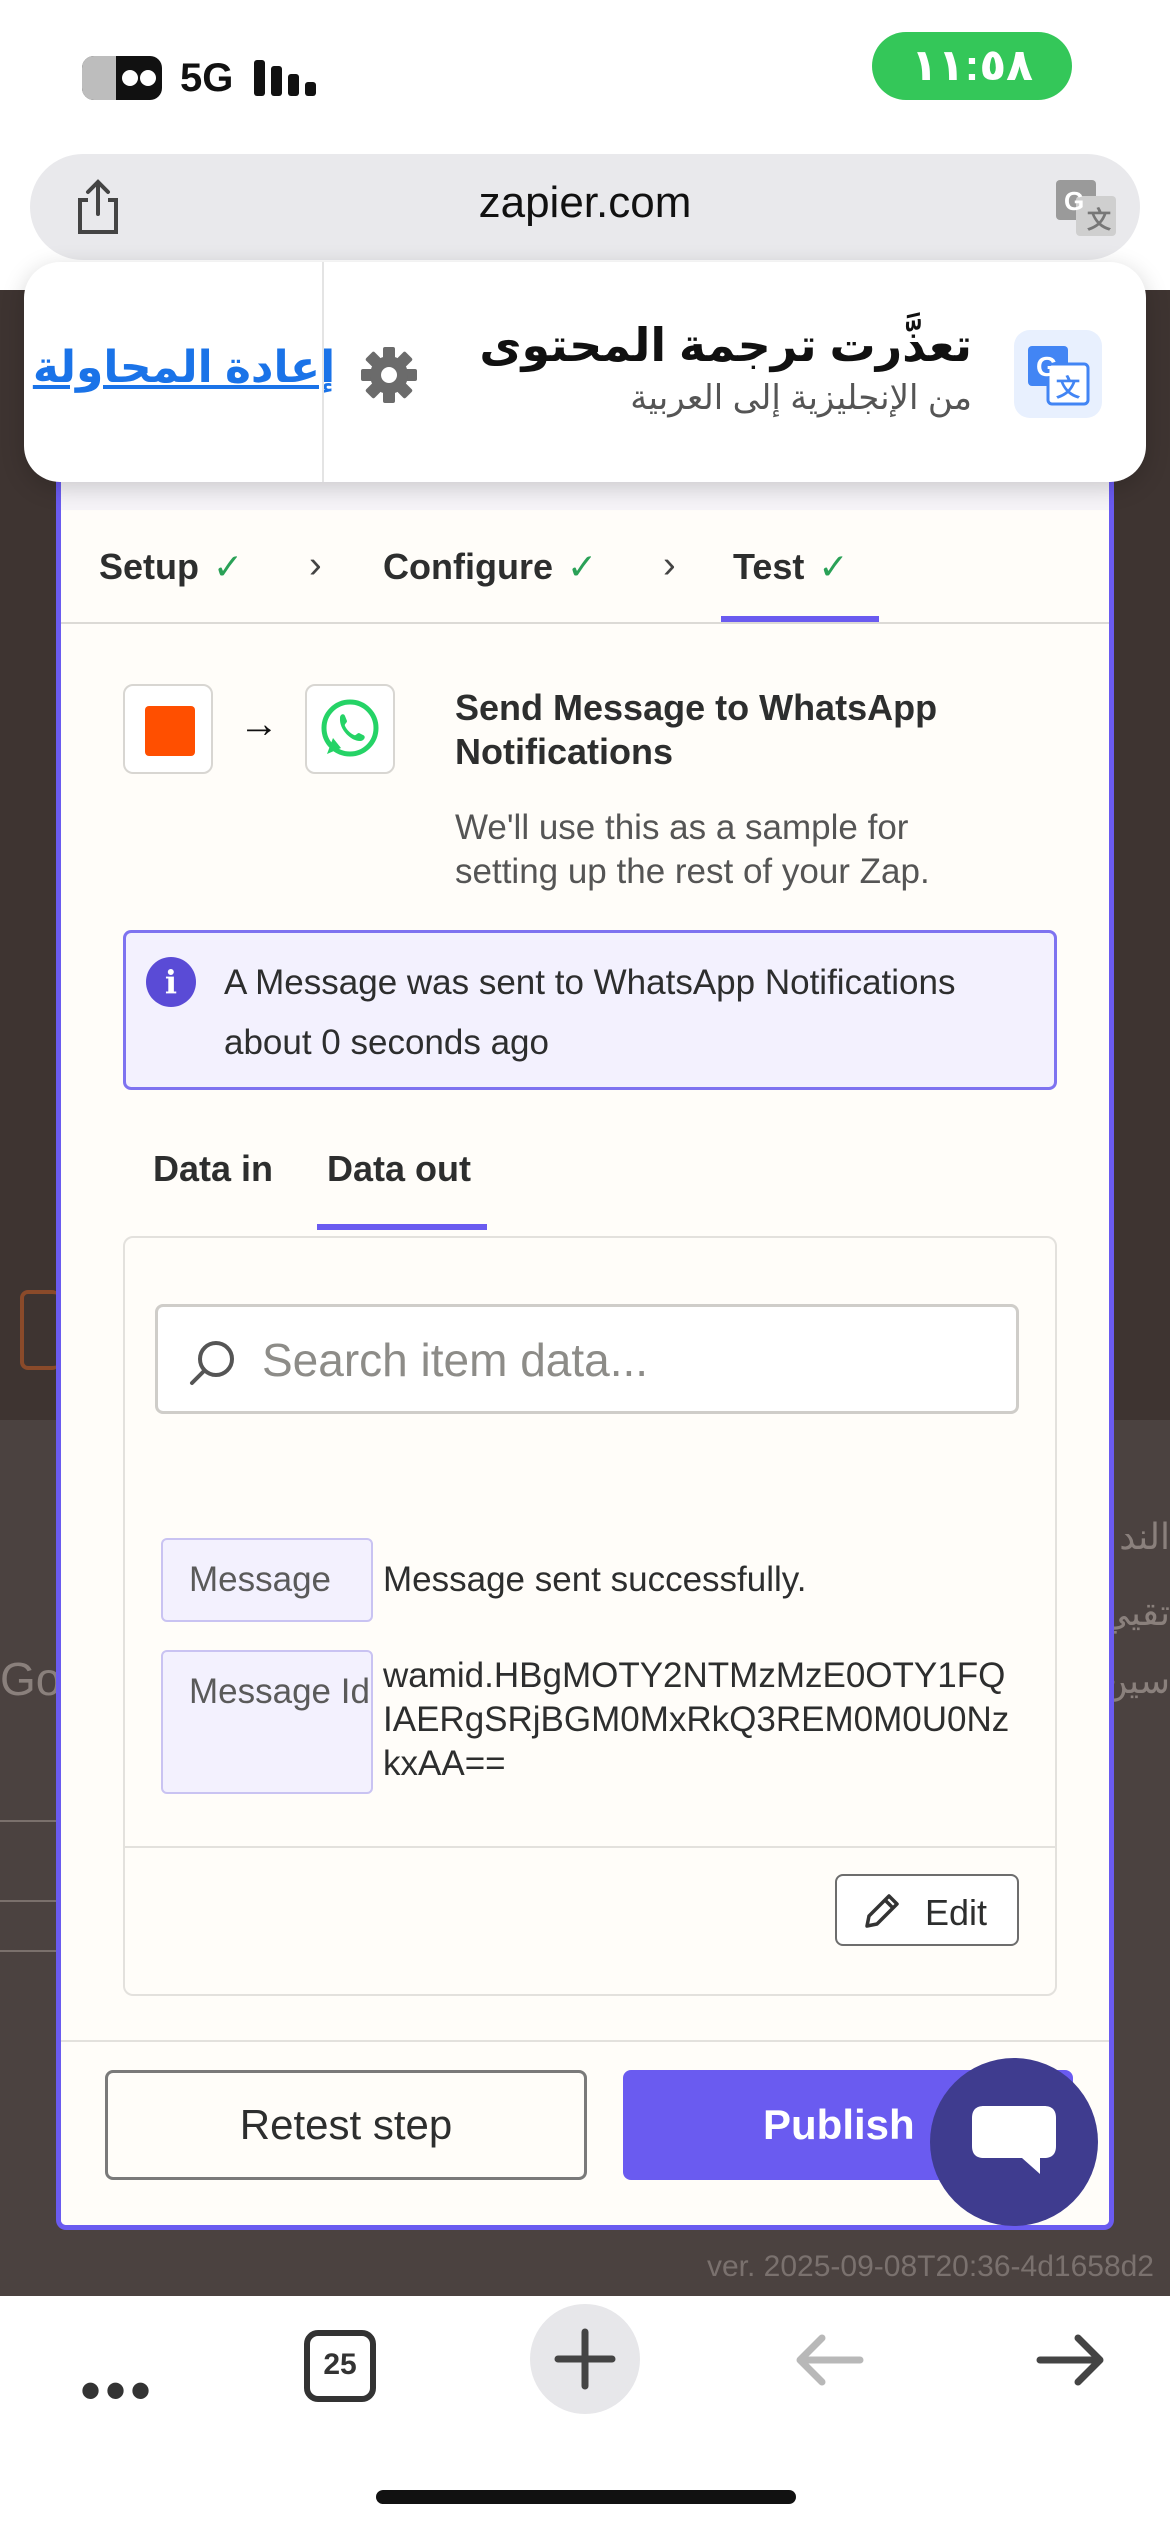 The height and width of the screenshot is (2532, 1170). Describe the element at coordinates (595, 1579) in the screenshot. I see `data-value: Message sent successfully.` at that location.